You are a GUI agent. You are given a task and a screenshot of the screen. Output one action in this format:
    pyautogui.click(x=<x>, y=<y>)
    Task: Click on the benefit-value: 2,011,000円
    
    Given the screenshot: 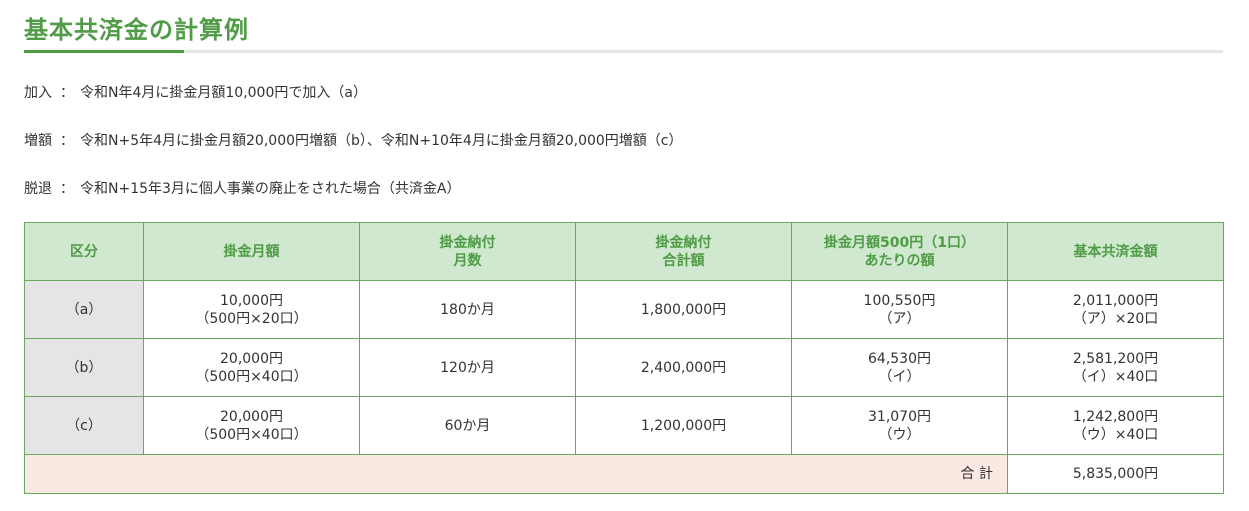 What is the action you would take?
    pyautogui.click(x=1115, y=300)
    